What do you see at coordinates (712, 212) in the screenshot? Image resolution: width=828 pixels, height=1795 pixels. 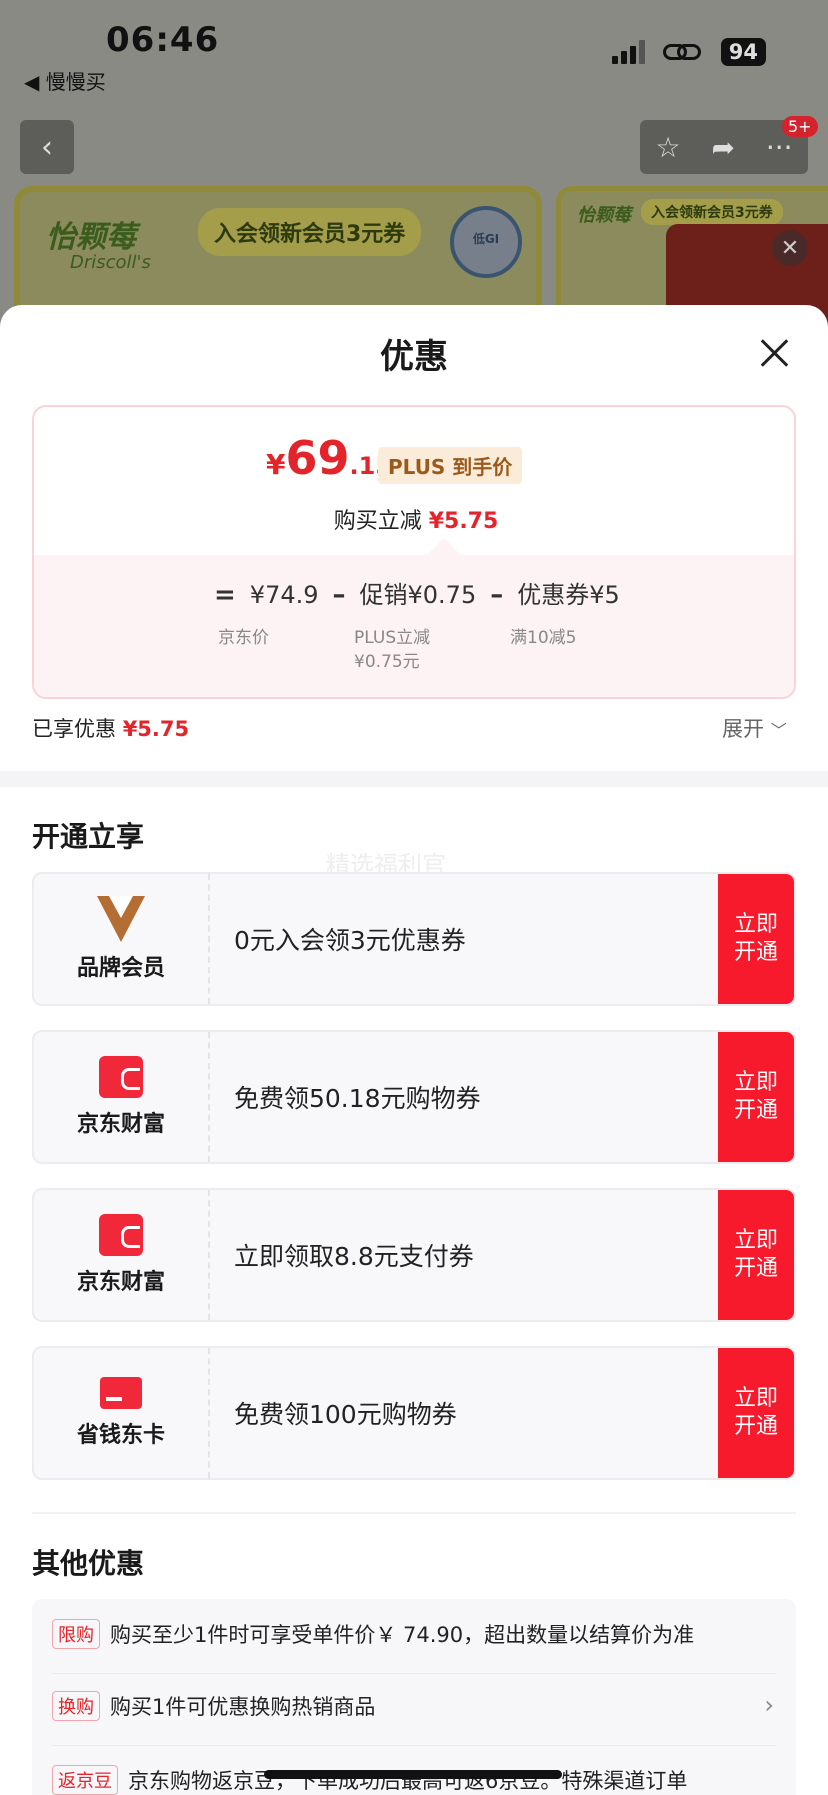 I see `banner2-pill: 入会领新会员3元券` at bounding box center [712, 212].